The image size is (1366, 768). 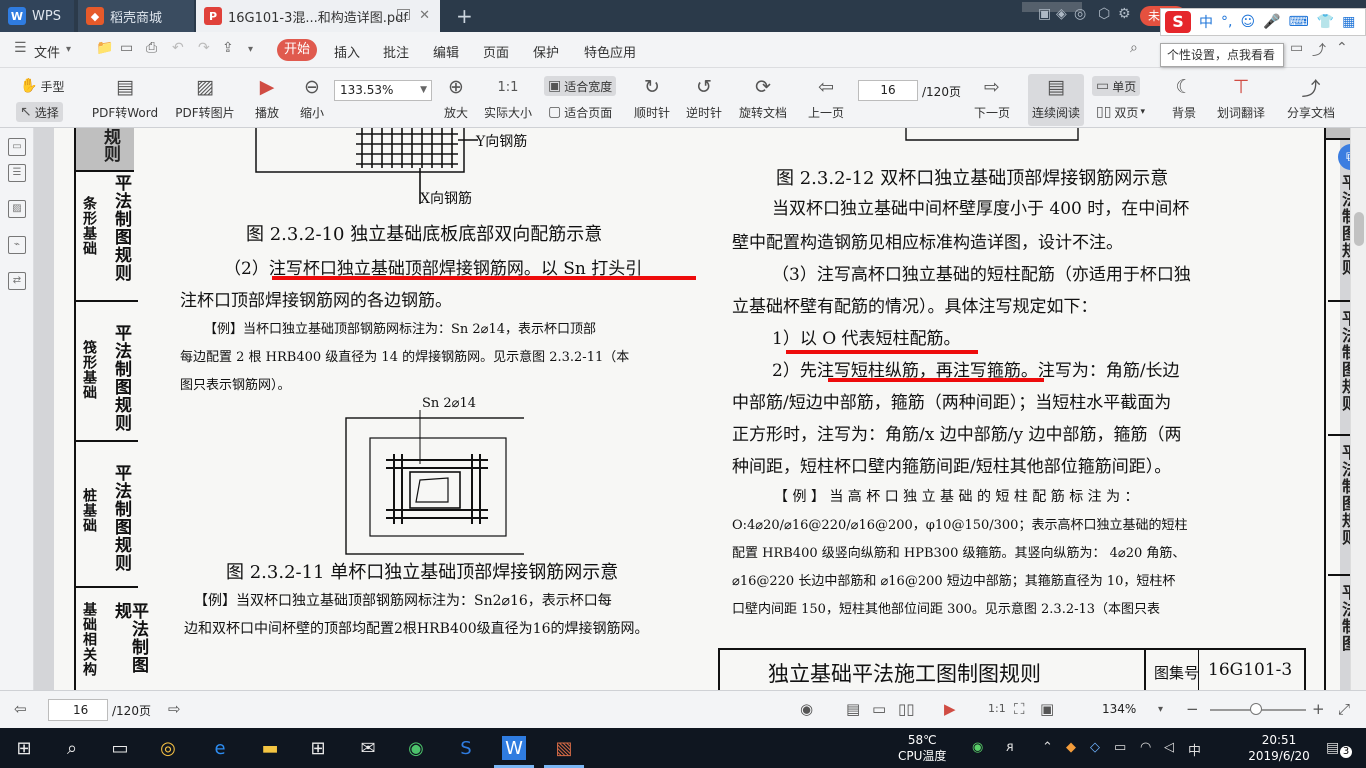 What do you see at coordinates (977, 747) in the screenshot?
I see `tray-360-icon: ◉` at bounding box center [977, 747].